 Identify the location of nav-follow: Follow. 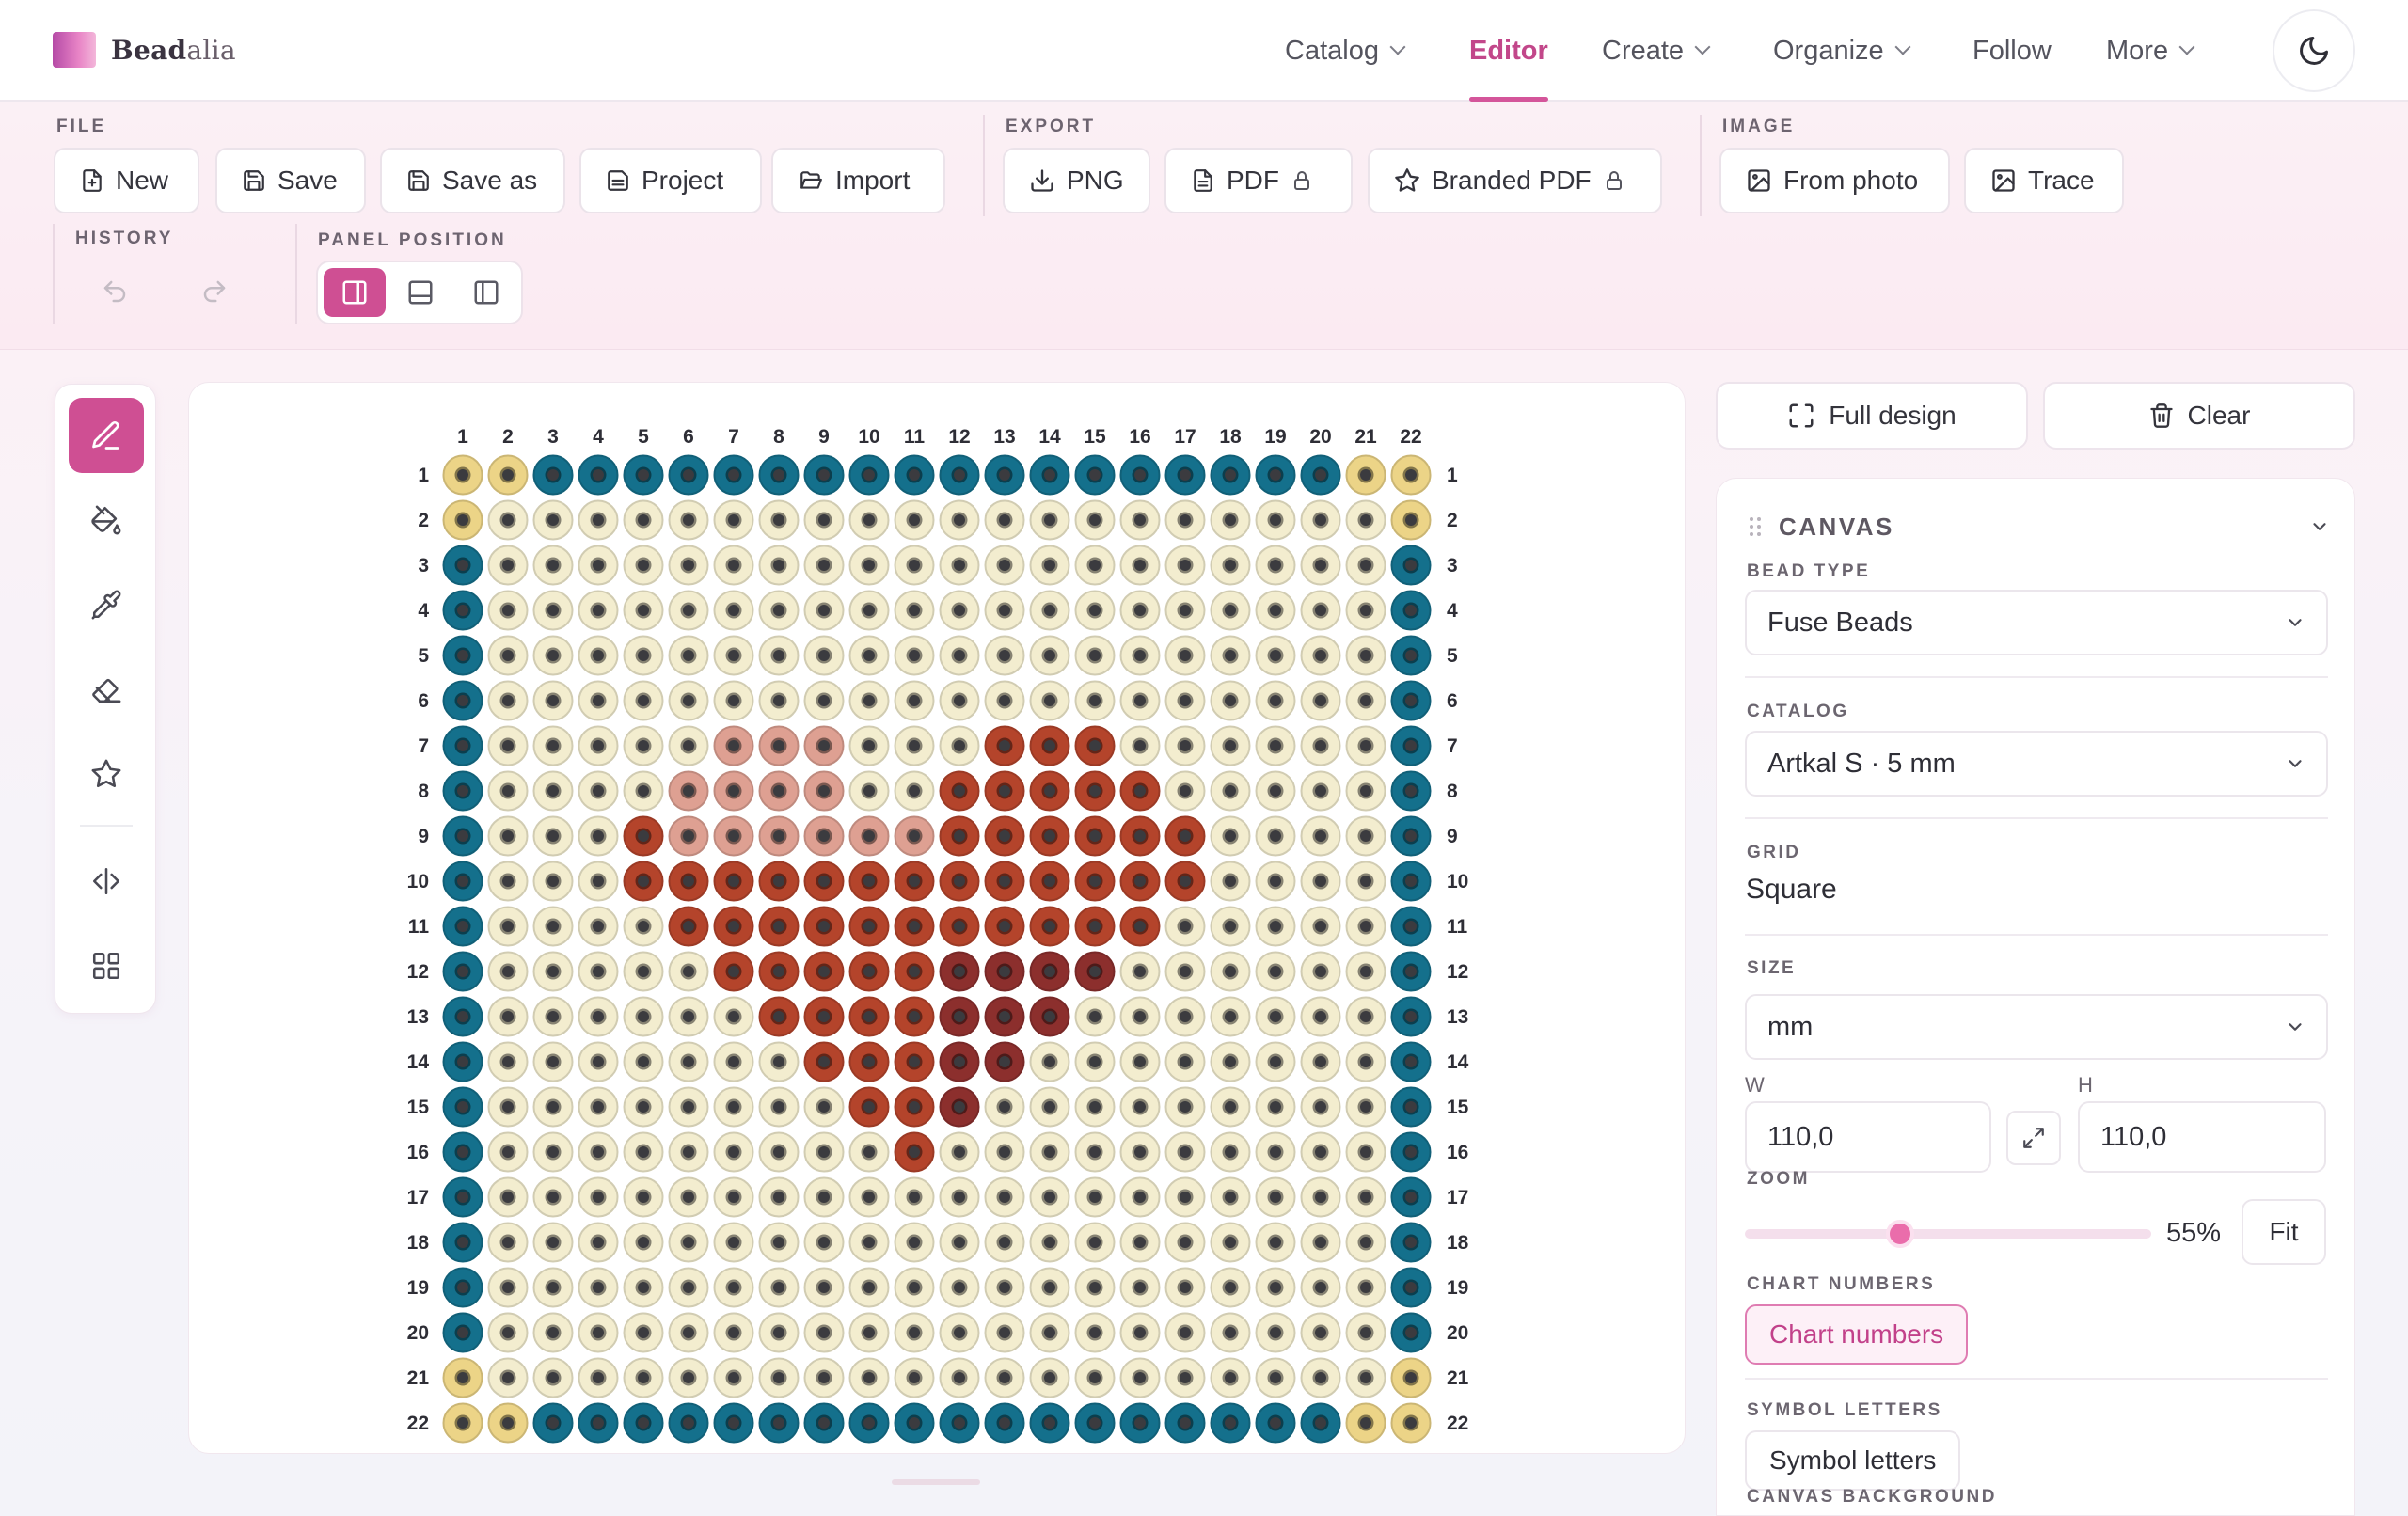
(2012, 51).